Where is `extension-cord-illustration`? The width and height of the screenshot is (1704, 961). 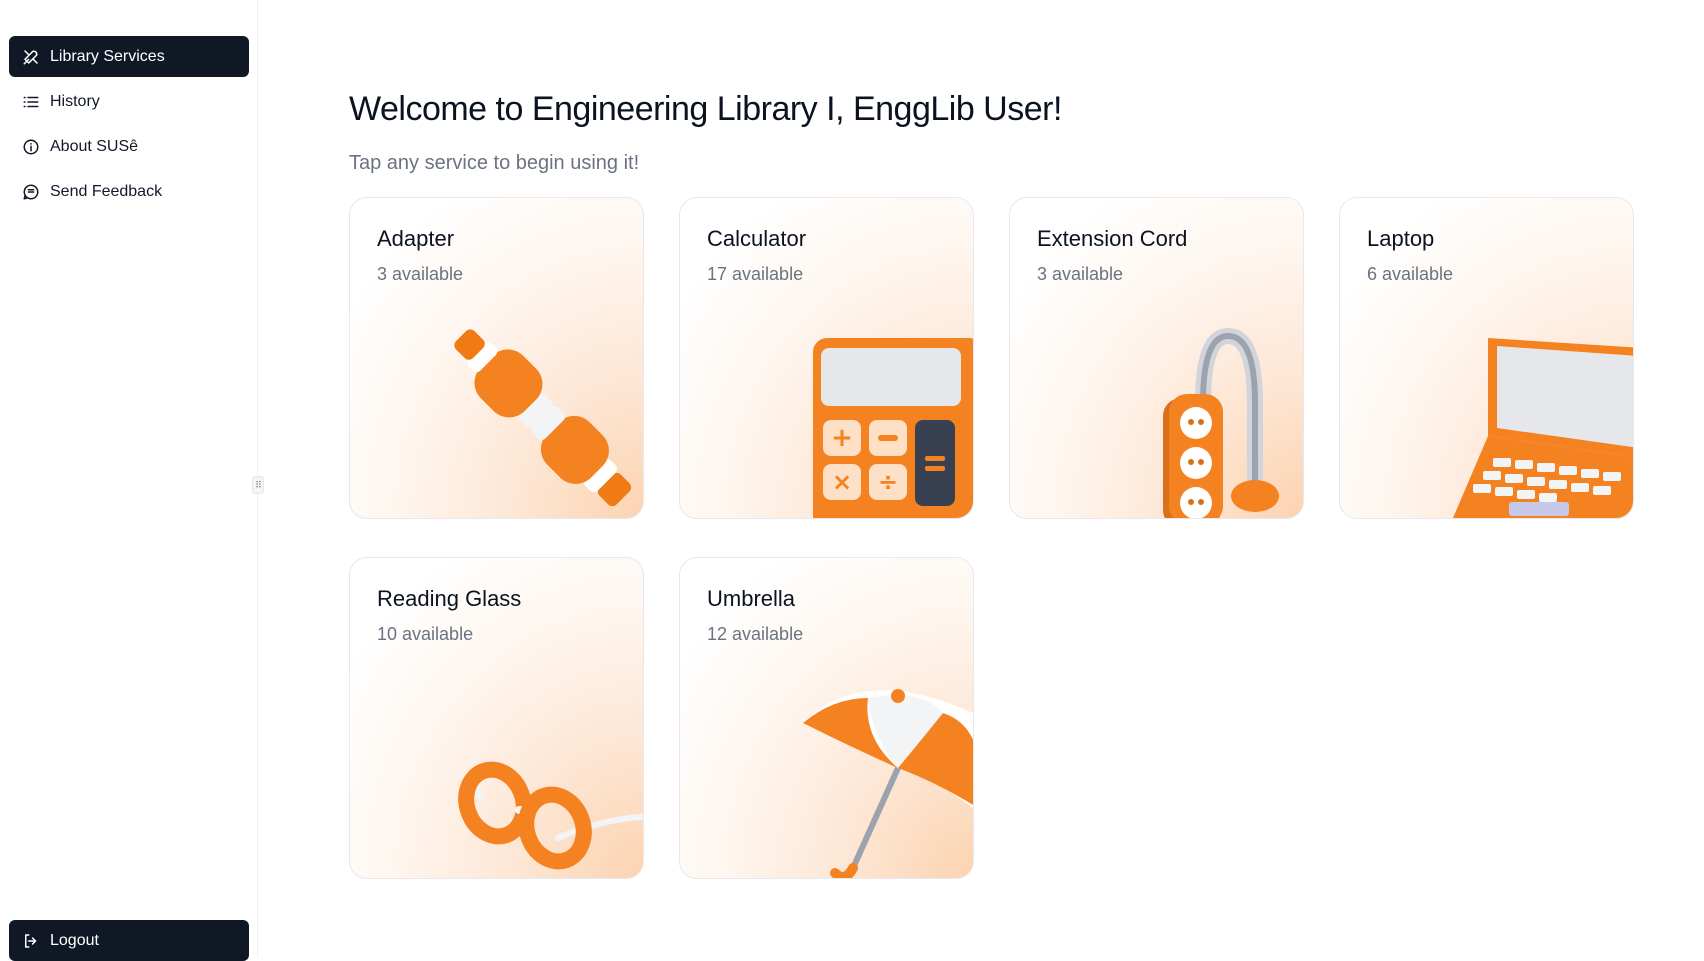 extension-cord-illustration is located at coordinates (1221, 422).